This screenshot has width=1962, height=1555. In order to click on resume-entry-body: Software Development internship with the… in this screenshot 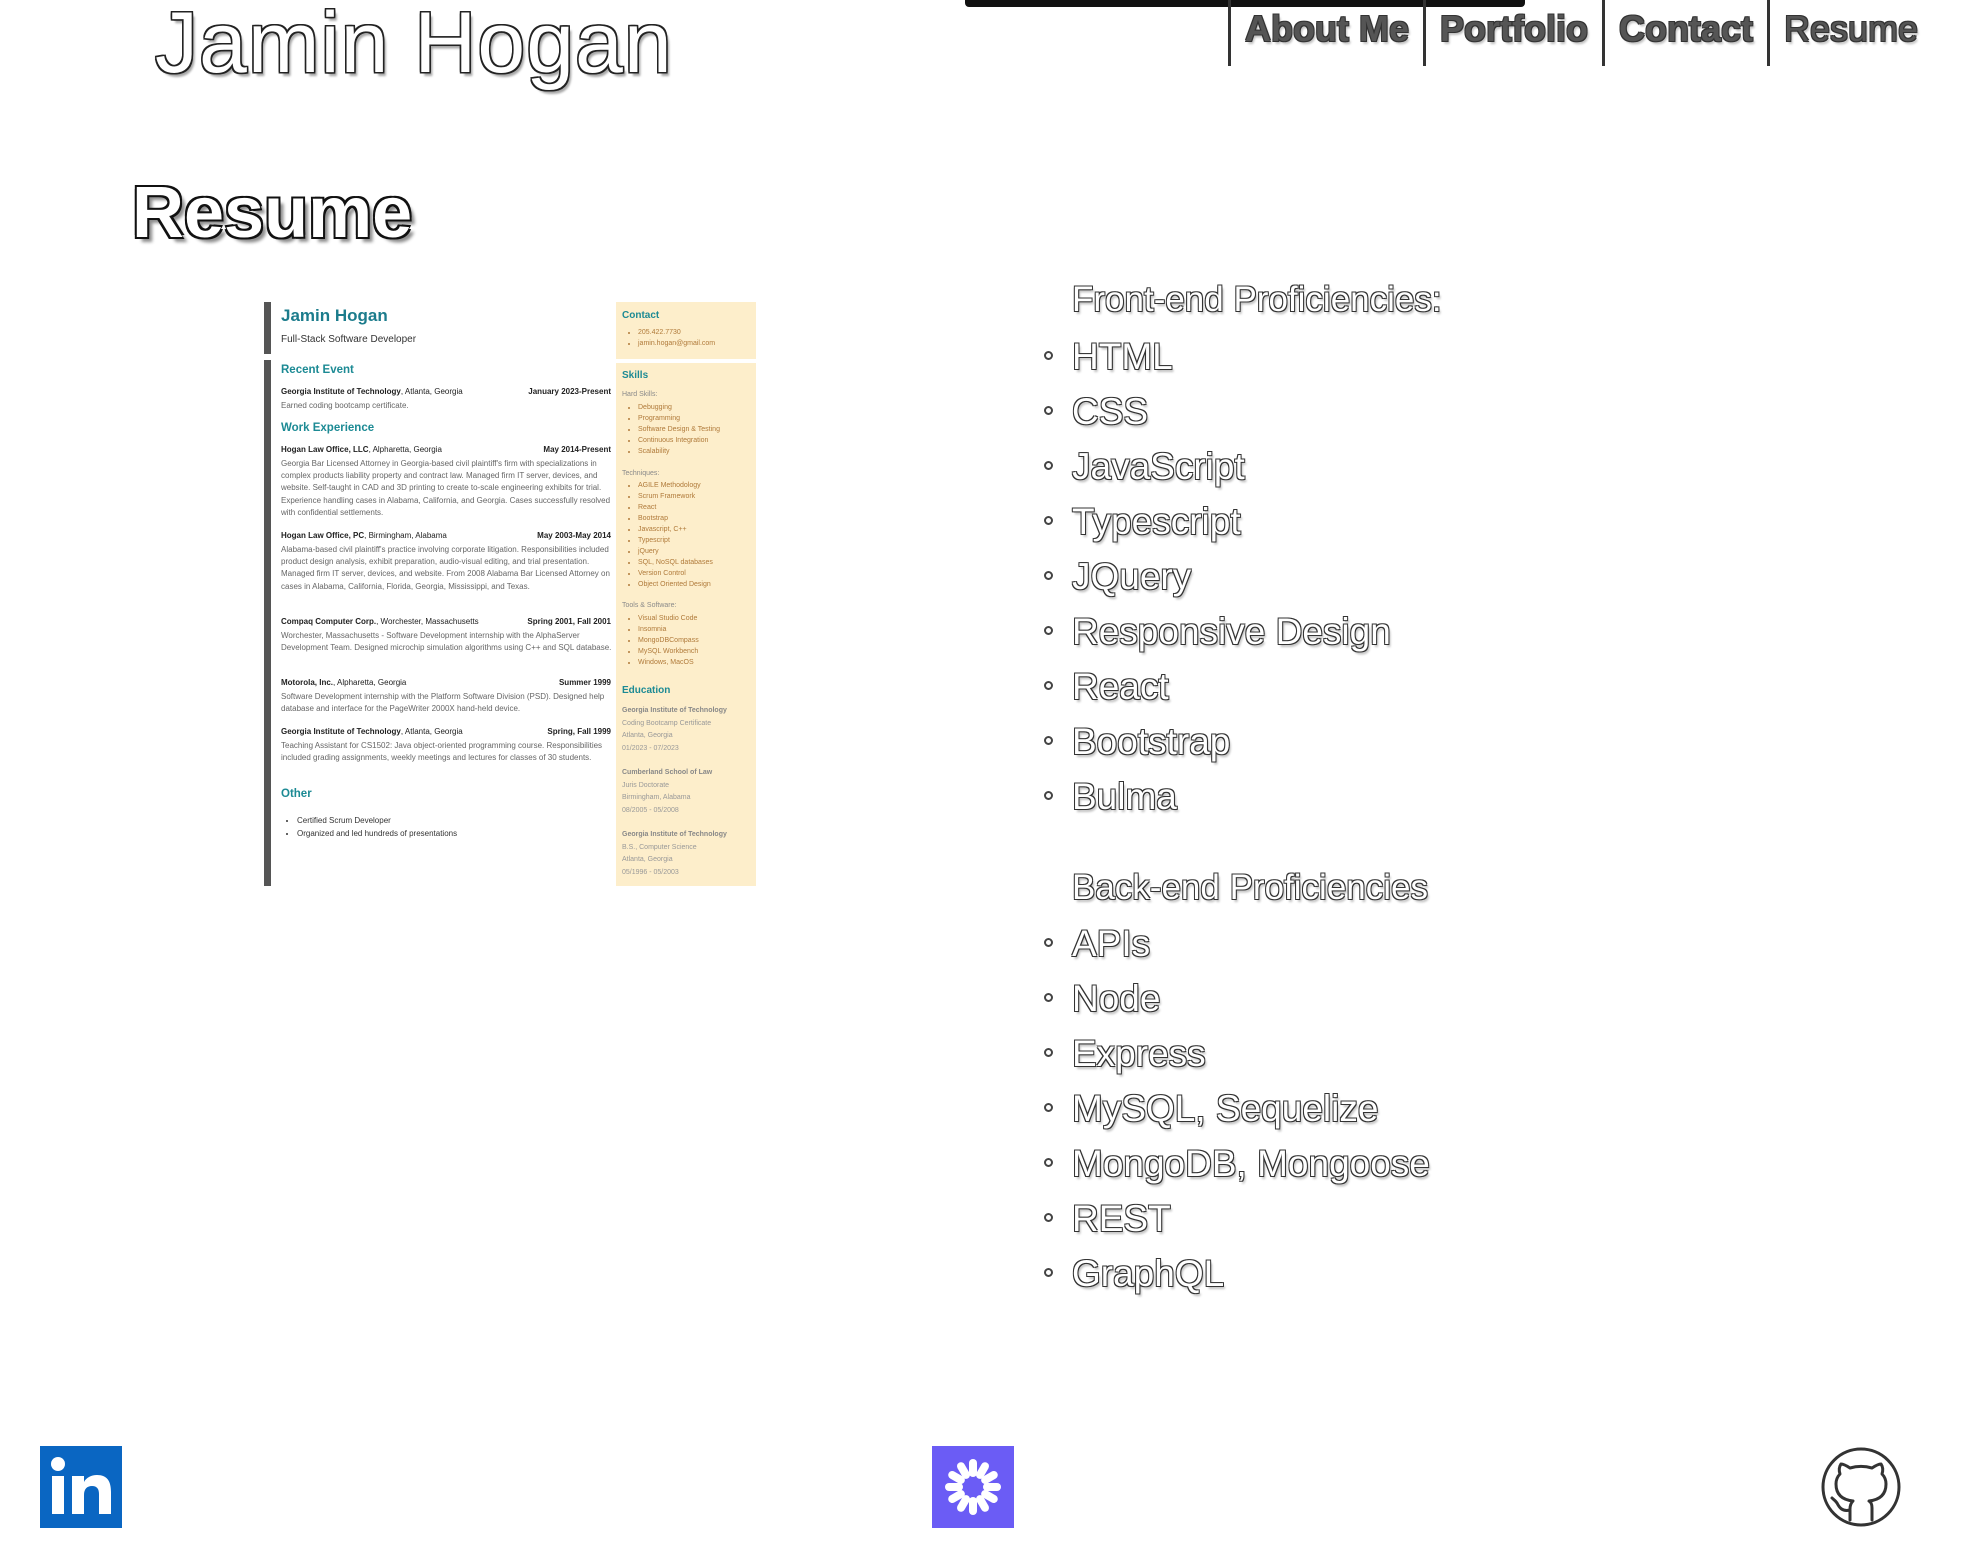, I will do `click(443, 703)`.